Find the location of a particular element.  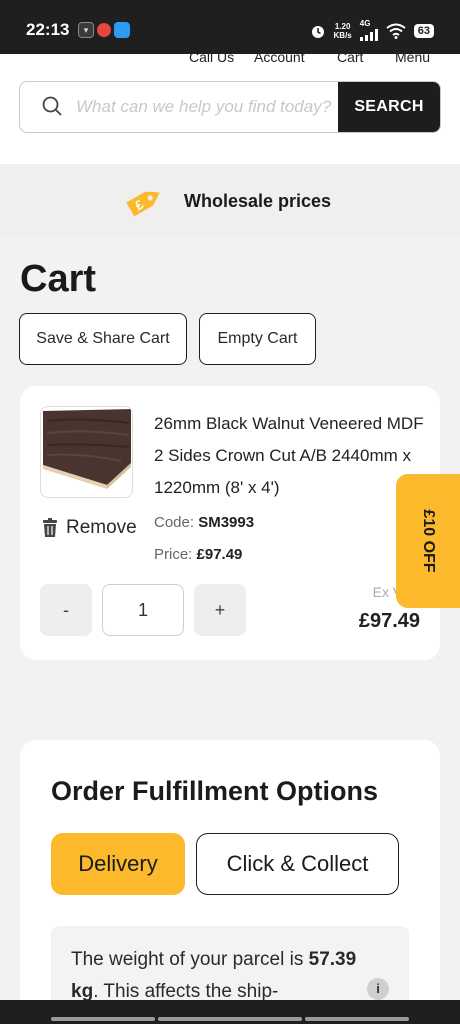

trash-icon is located at coordinates (50, 527).